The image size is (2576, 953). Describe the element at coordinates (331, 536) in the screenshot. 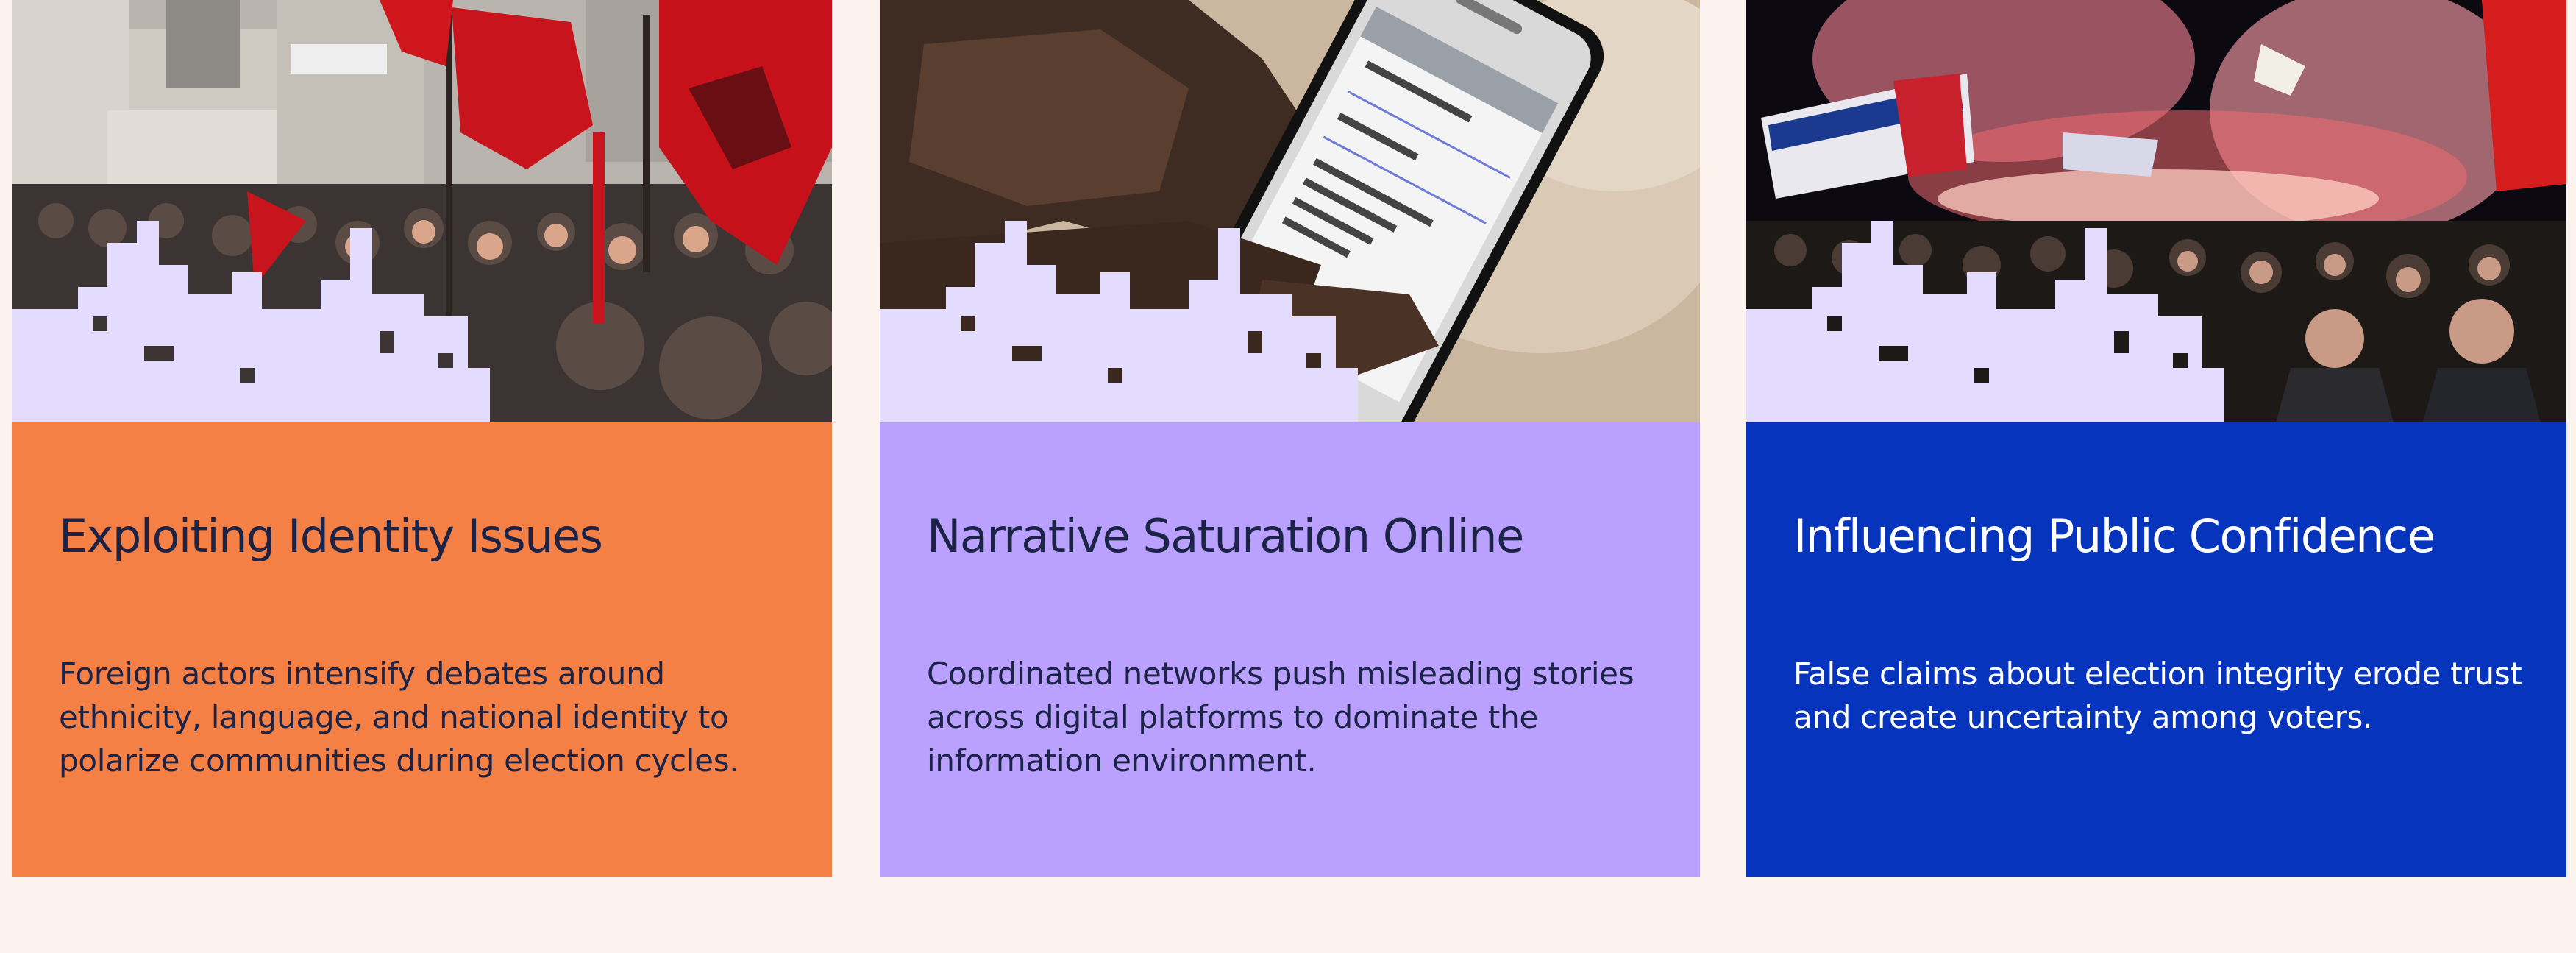

I see `card-title: Exploiting Identity Issues` at that location.